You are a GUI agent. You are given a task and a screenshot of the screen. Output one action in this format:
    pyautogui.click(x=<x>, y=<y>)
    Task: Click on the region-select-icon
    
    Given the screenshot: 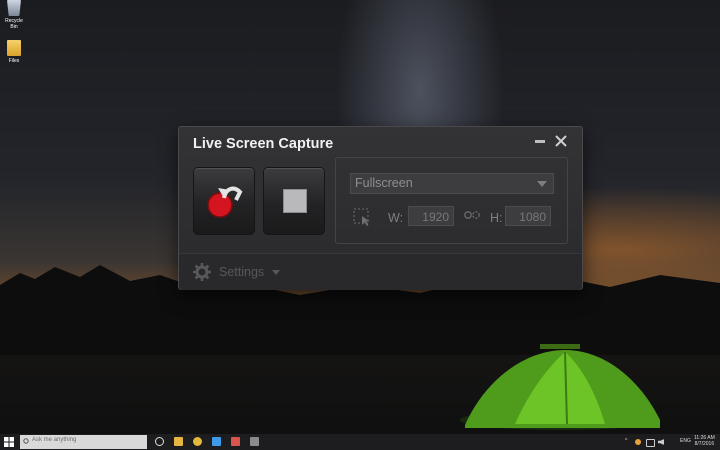 What is the action you would take?
    pyautogui.click(x=362, y=217)
    